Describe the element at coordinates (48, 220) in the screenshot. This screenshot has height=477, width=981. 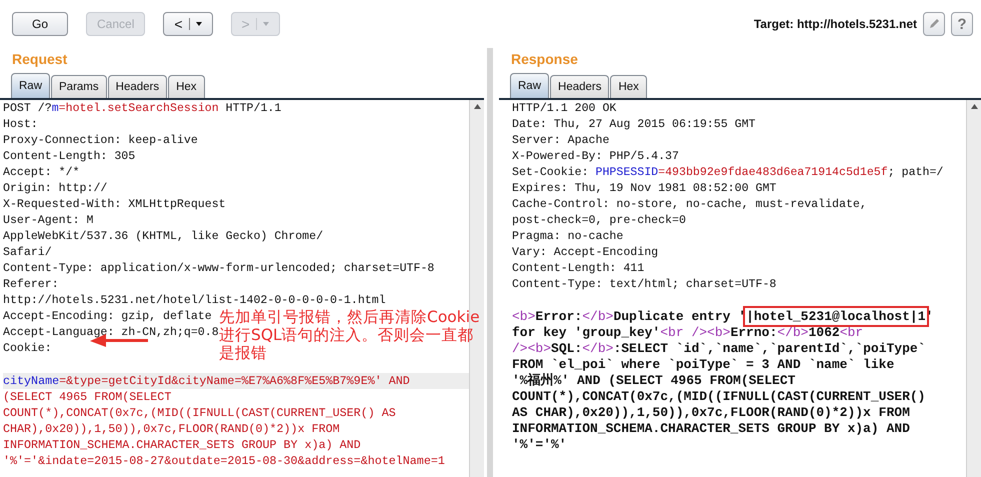
I see `code-line: User-Agent: M` at that location.